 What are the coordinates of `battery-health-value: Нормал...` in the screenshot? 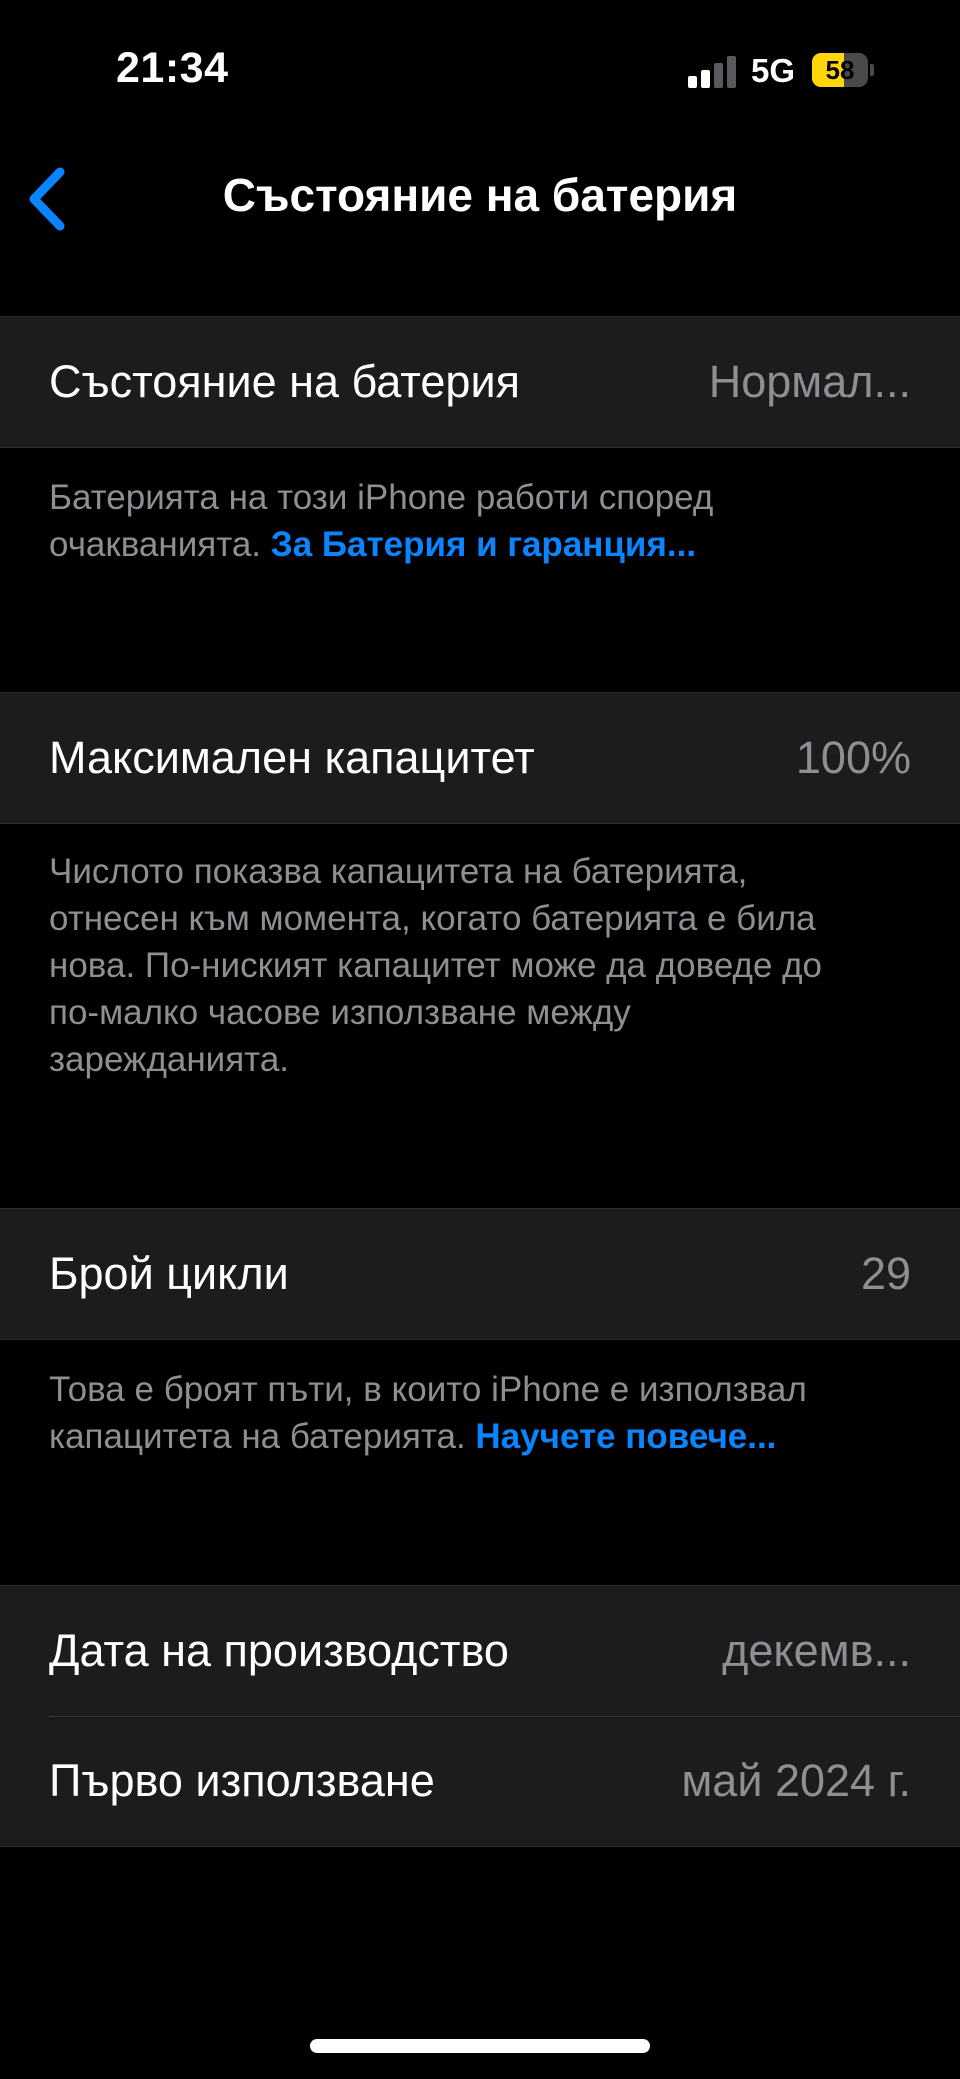 It's located at (809, 381).